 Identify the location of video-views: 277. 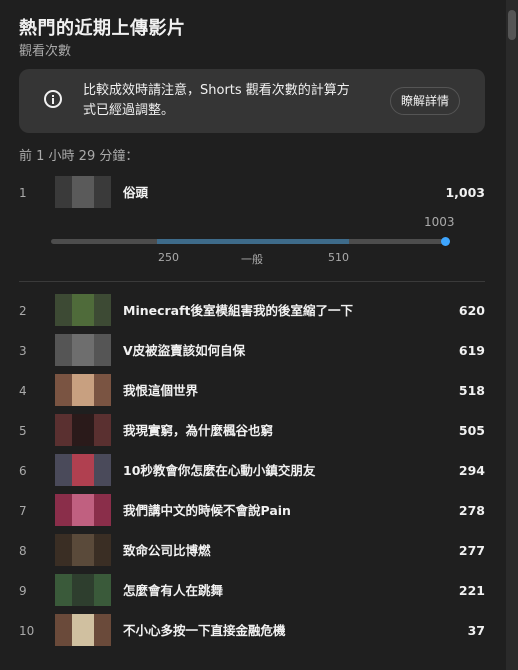
(471, 550).